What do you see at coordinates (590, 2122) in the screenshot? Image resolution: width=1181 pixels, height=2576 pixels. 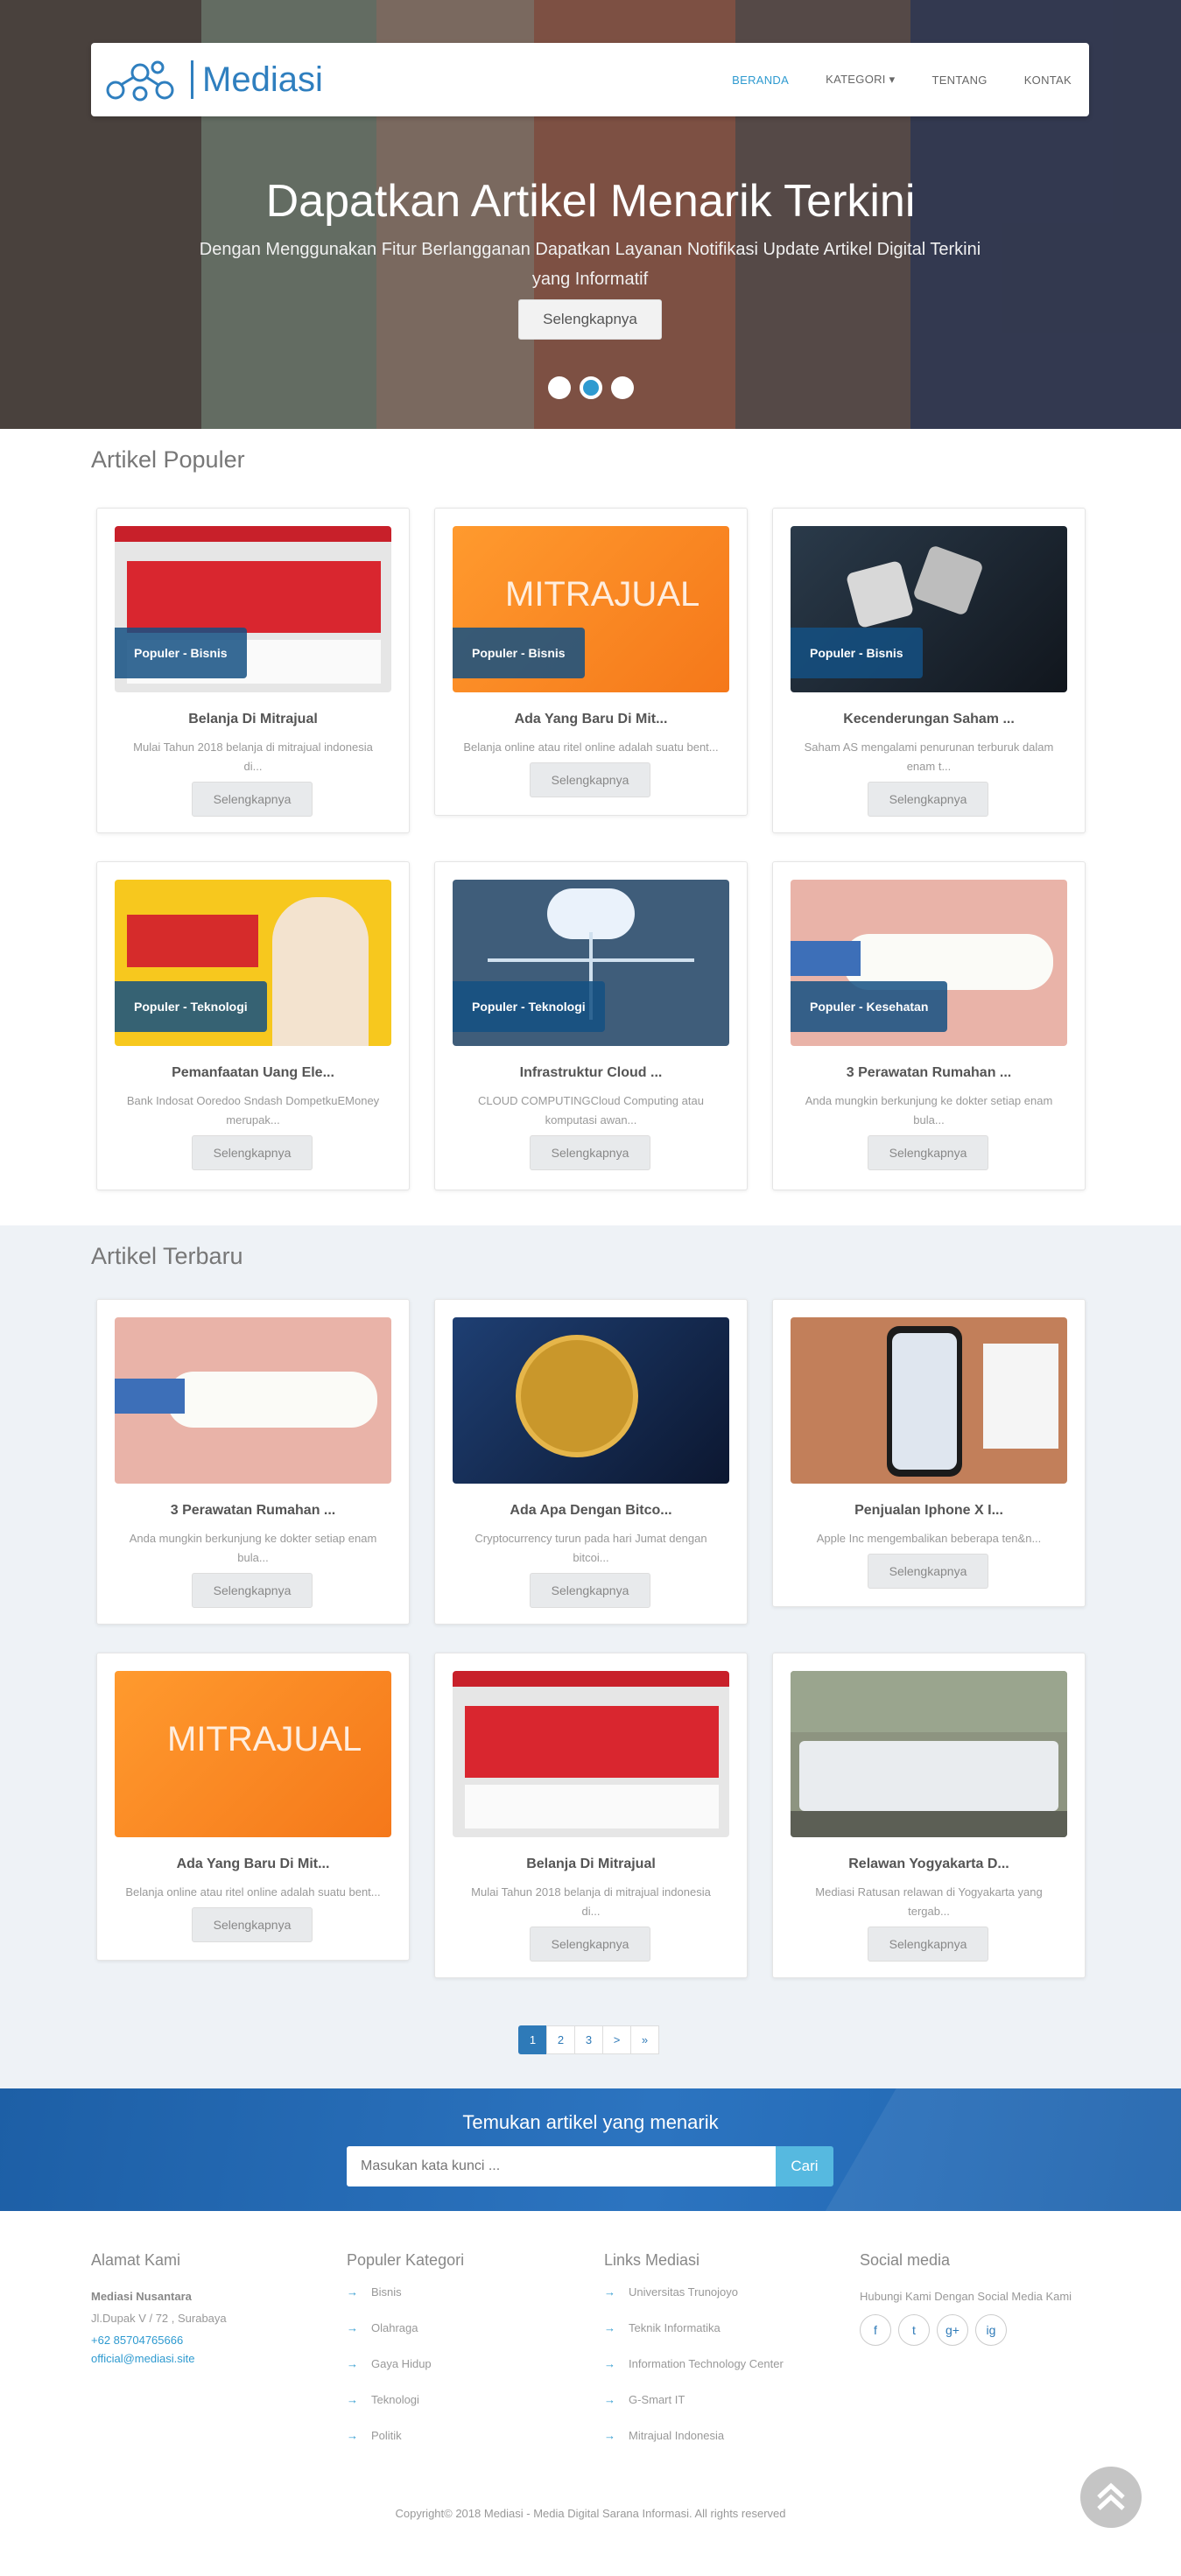 I see `search-title: Temukan artikel yang menarik` at bounding box center [590, 2122].